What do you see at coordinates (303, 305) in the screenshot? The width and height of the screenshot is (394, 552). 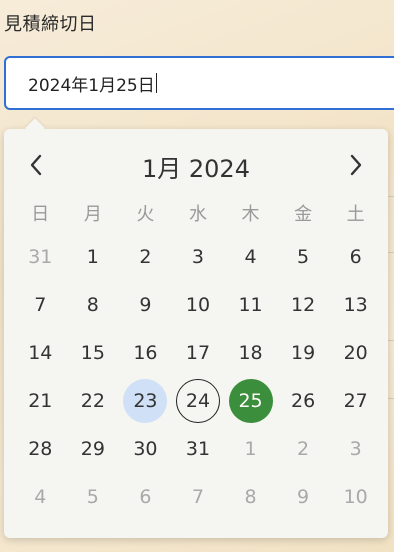 I see `day-button: 12` at bounding box center [303, 305].